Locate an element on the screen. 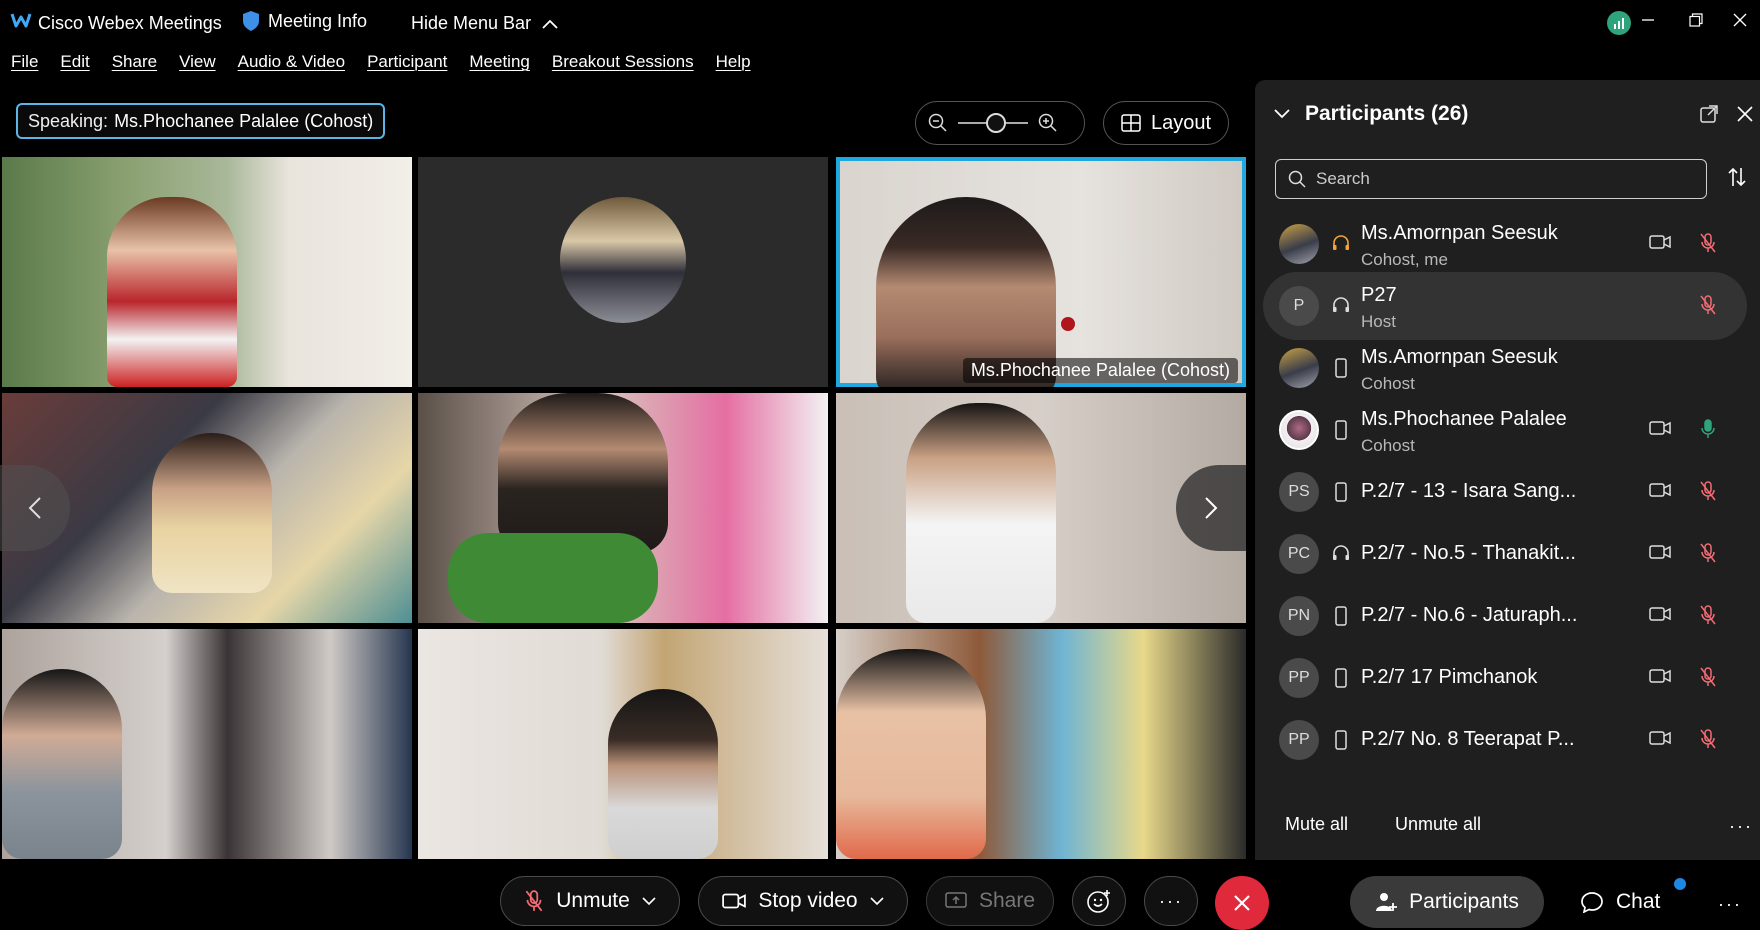 The height and width of the screenshot is (930, 1760). participant-avatar: P is located at coordinates (1299, 306).